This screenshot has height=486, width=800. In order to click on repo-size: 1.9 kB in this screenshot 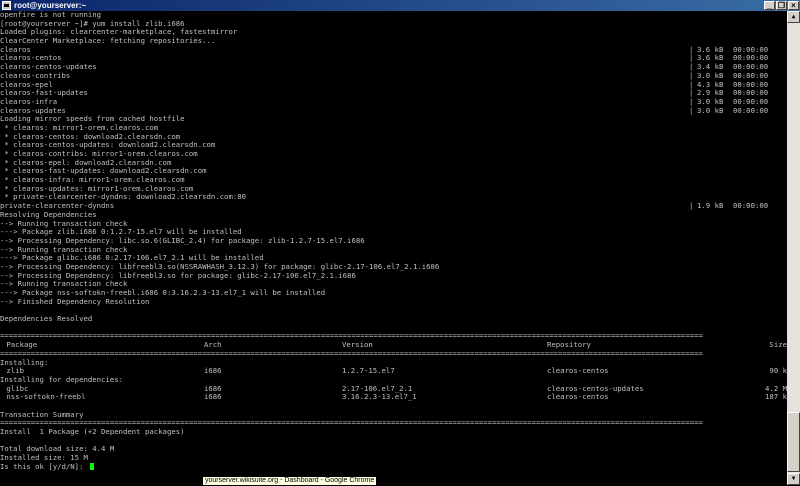, I will do `click(710, 206)`.